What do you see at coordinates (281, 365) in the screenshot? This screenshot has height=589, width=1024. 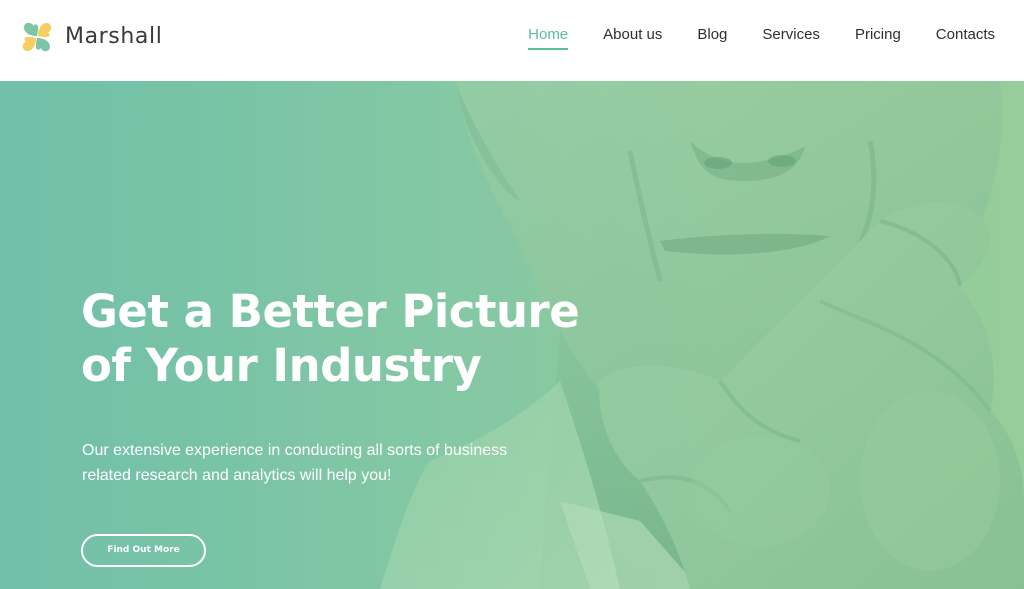 I see `hero-title-line-2: of Your Industry` at bounding box center [281, 365].